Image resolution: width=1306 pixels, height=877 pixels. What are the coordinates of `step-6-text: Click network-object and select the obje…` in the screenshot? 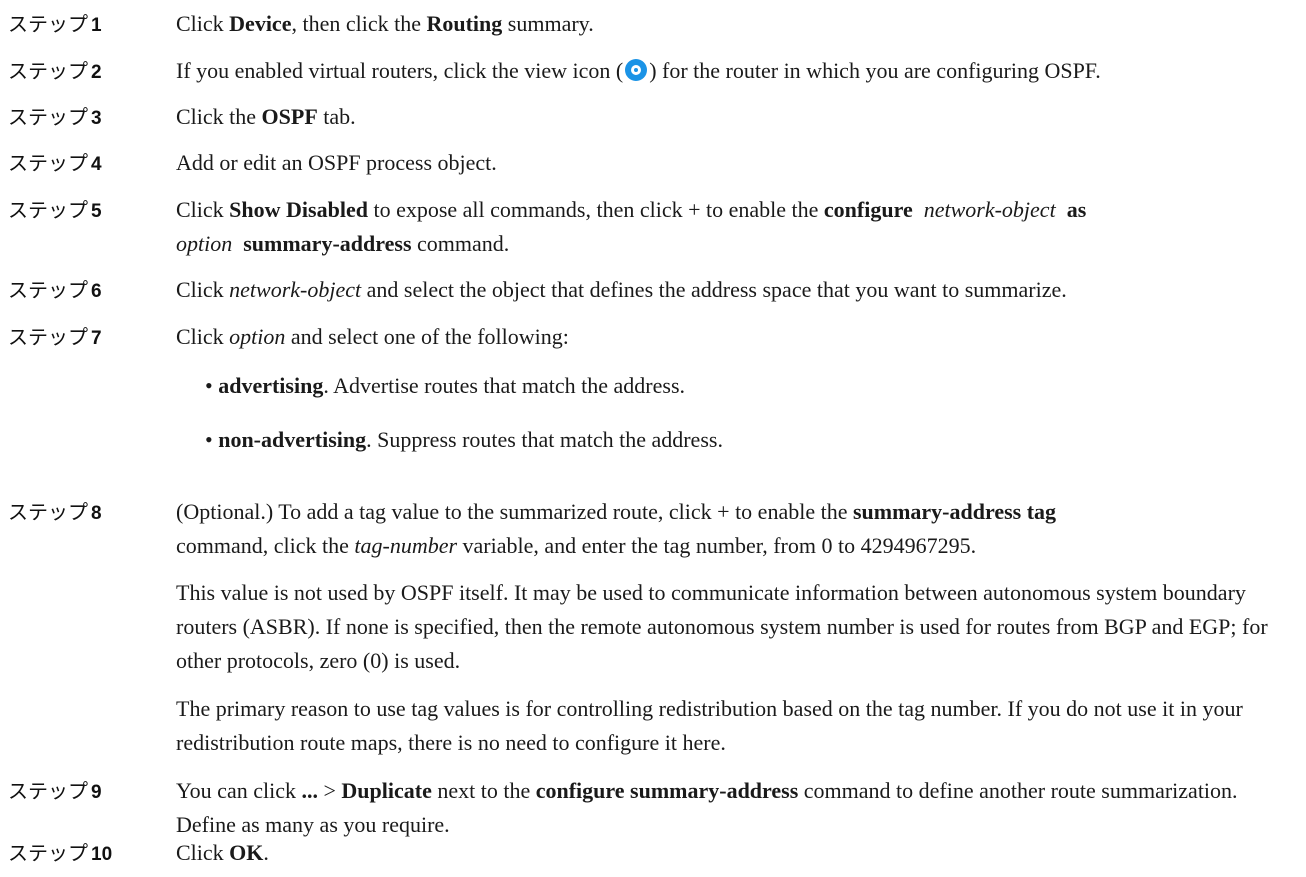 It's located at (621, 289).